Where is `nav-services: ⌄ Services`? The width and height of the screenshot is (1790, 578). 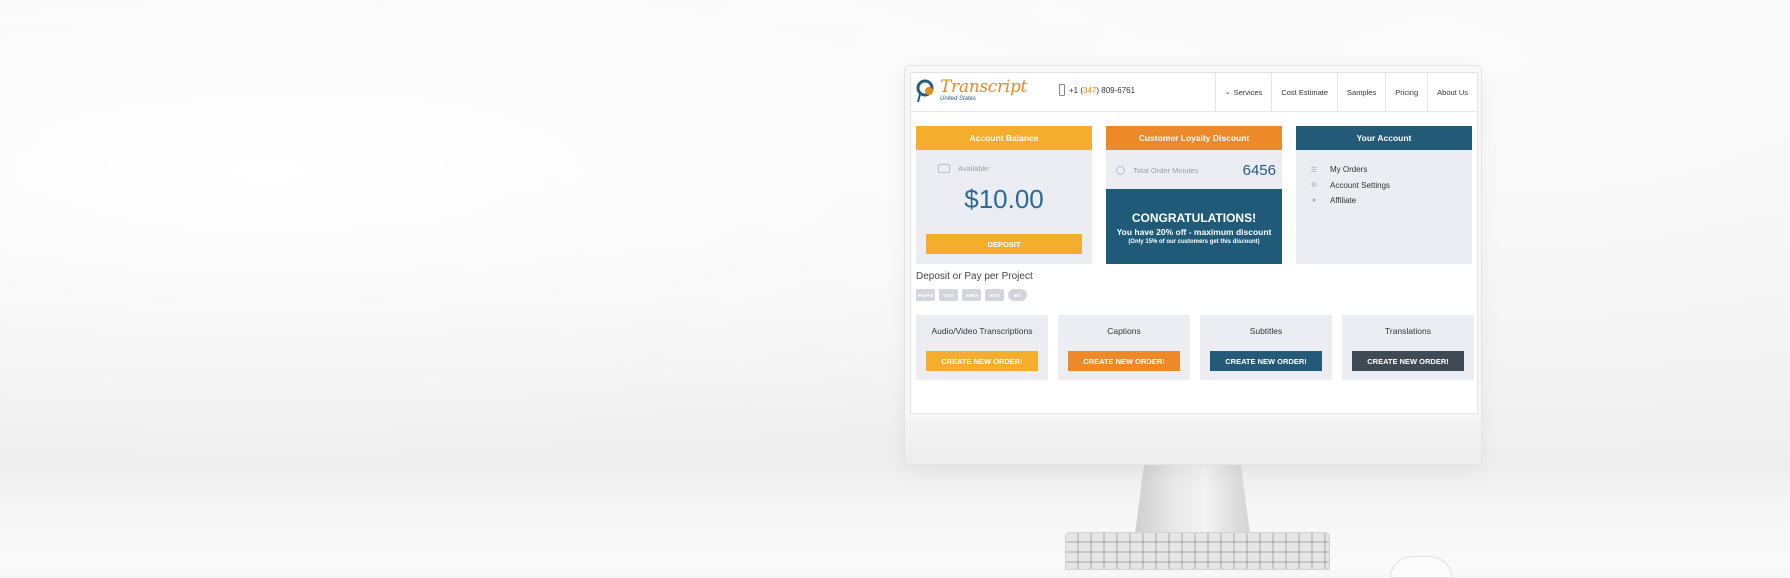
nav-services: ⌄ Services is located at coordinates (1243, 92).